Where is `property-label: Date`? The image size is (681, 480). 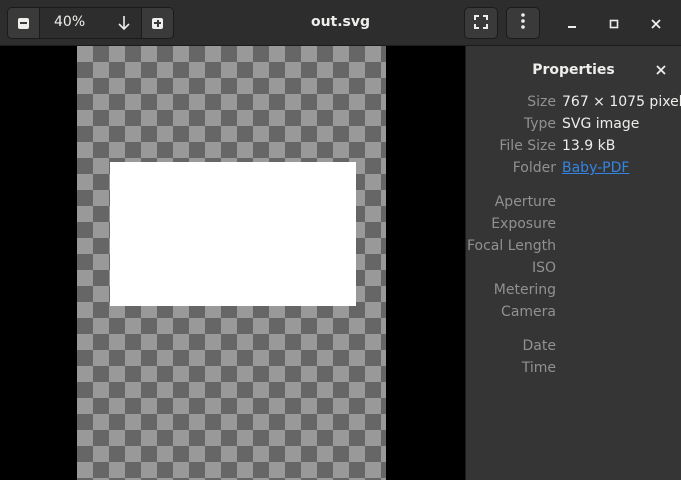
property-label: Date is located at coordinates (539, 346).